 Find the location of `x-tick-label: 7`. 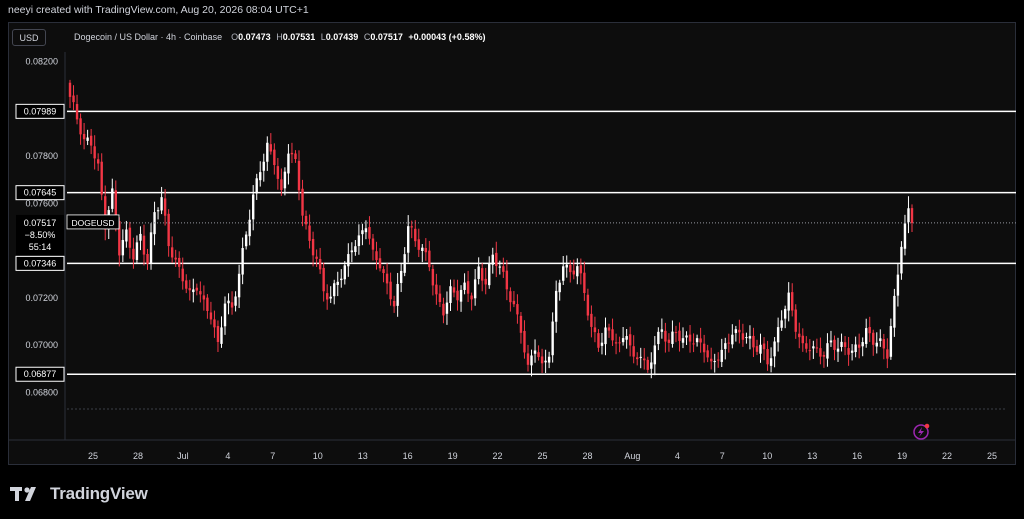

x-tick-label: 7 is located at coordinates (722, 456).